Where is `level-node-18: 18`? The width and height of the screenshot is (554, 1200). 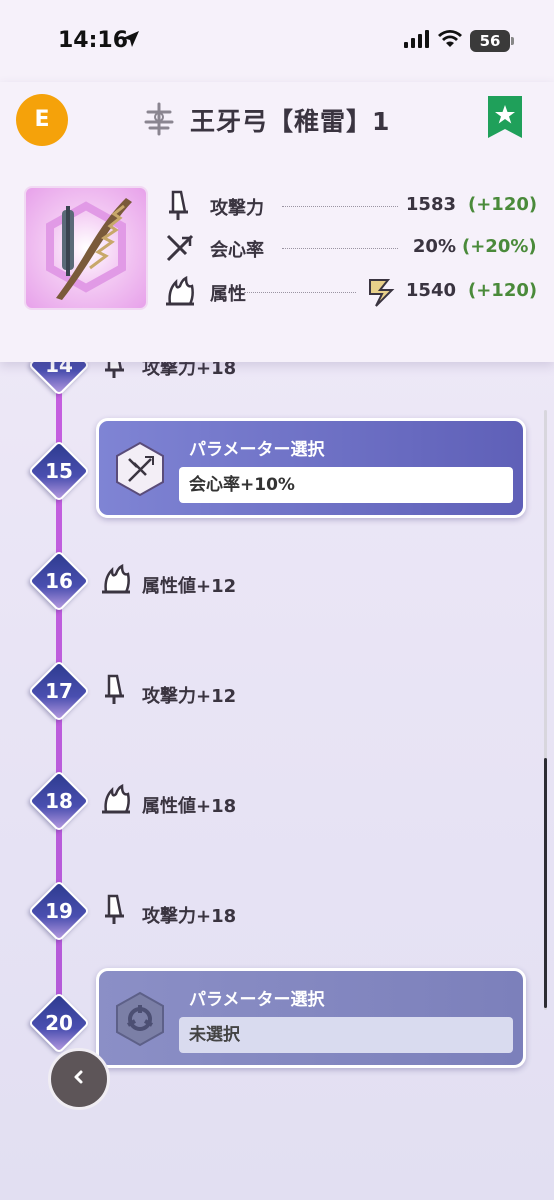 level-node-18: 18 is located at coordinates (59, 801).